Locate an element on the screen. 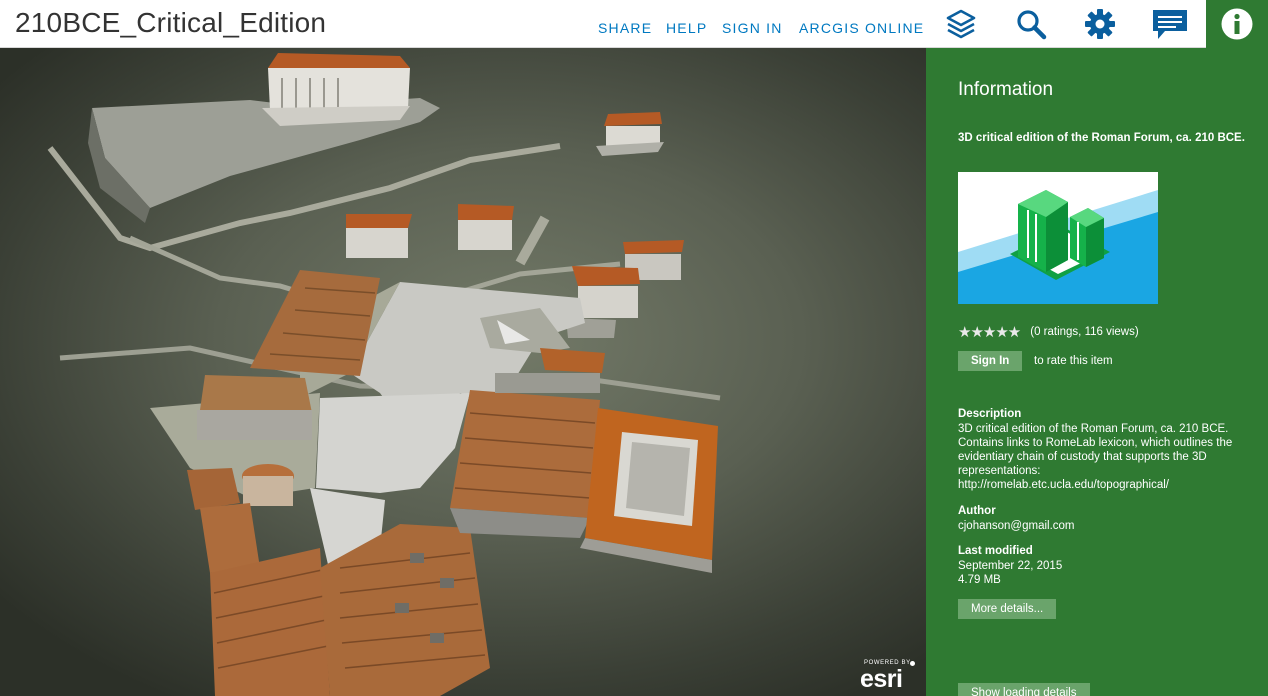 This screenshot has height=696, width=1268. rating-stars: ★★★★★ is located at coordinates (989, 332).